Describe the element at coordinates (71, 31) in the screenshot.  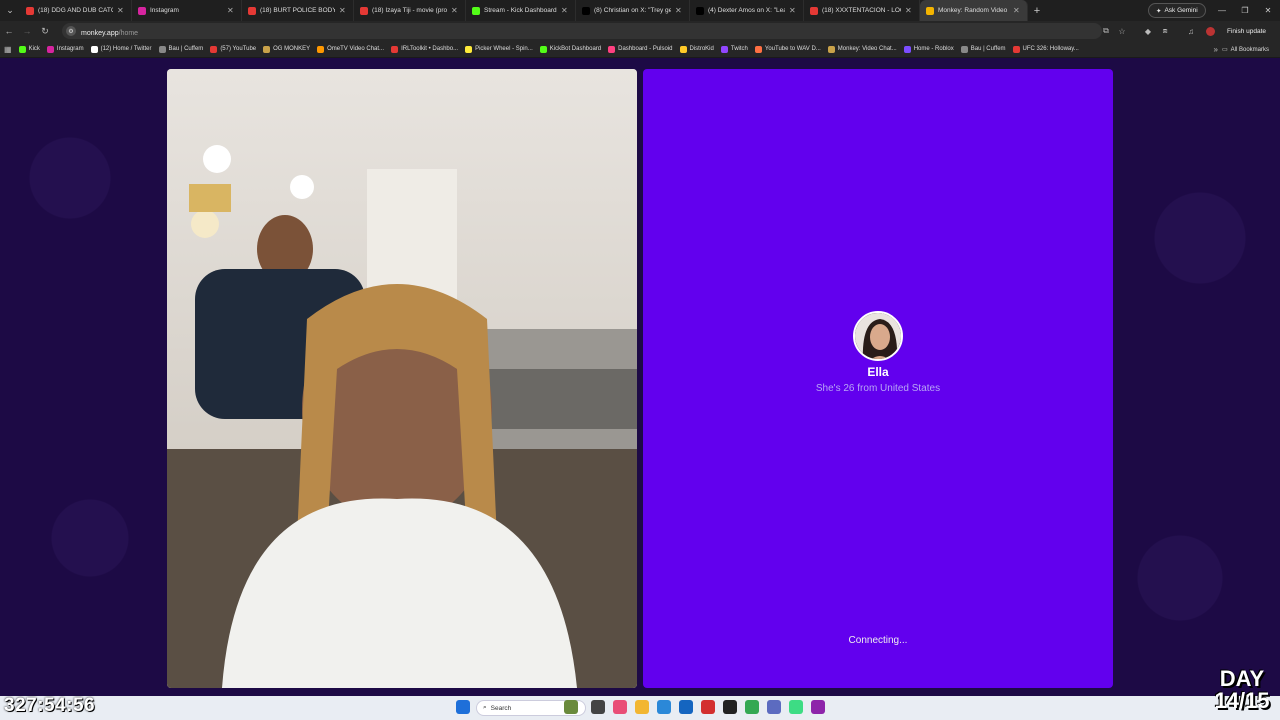
I see `site-info-icon: ⚙` at that location.